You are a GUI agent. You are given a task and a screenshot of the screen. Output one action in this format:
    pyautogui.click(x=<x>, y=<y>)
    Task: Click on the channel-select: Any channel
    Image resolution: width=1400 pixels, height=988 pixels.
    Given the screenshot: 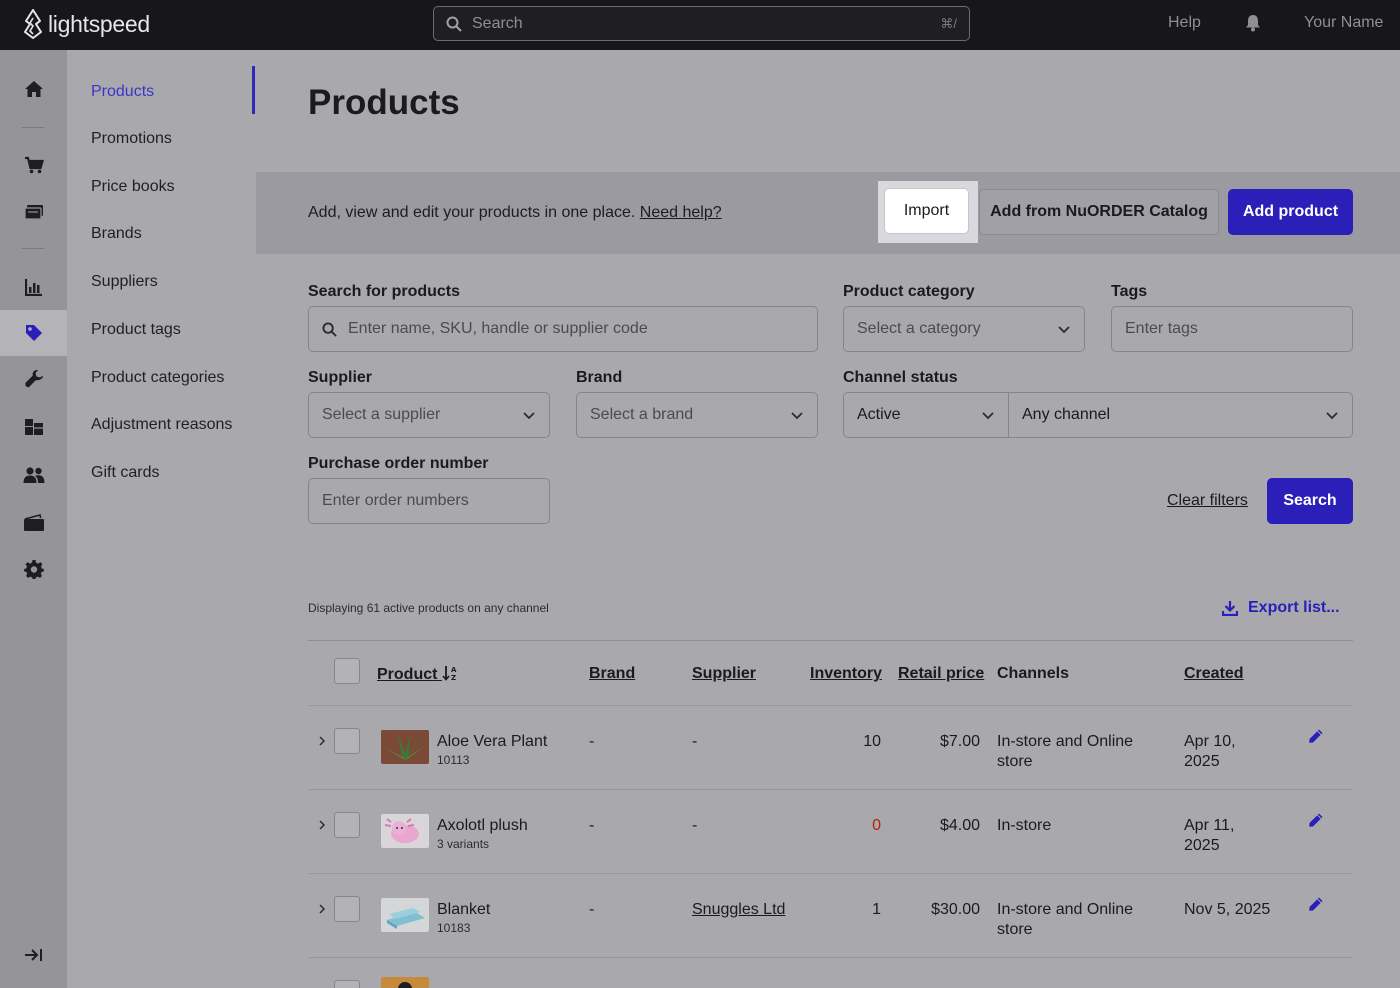 What is the action you would take?
    pyautogui.click(x=1180, y=415)
    